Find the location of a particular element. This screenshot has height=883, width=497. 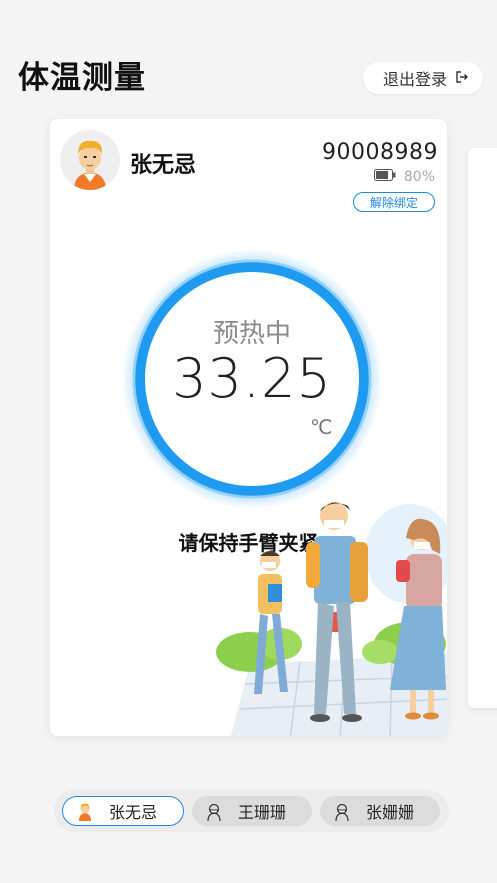

device-id: 90008989 is located at coordinates (380, 152).